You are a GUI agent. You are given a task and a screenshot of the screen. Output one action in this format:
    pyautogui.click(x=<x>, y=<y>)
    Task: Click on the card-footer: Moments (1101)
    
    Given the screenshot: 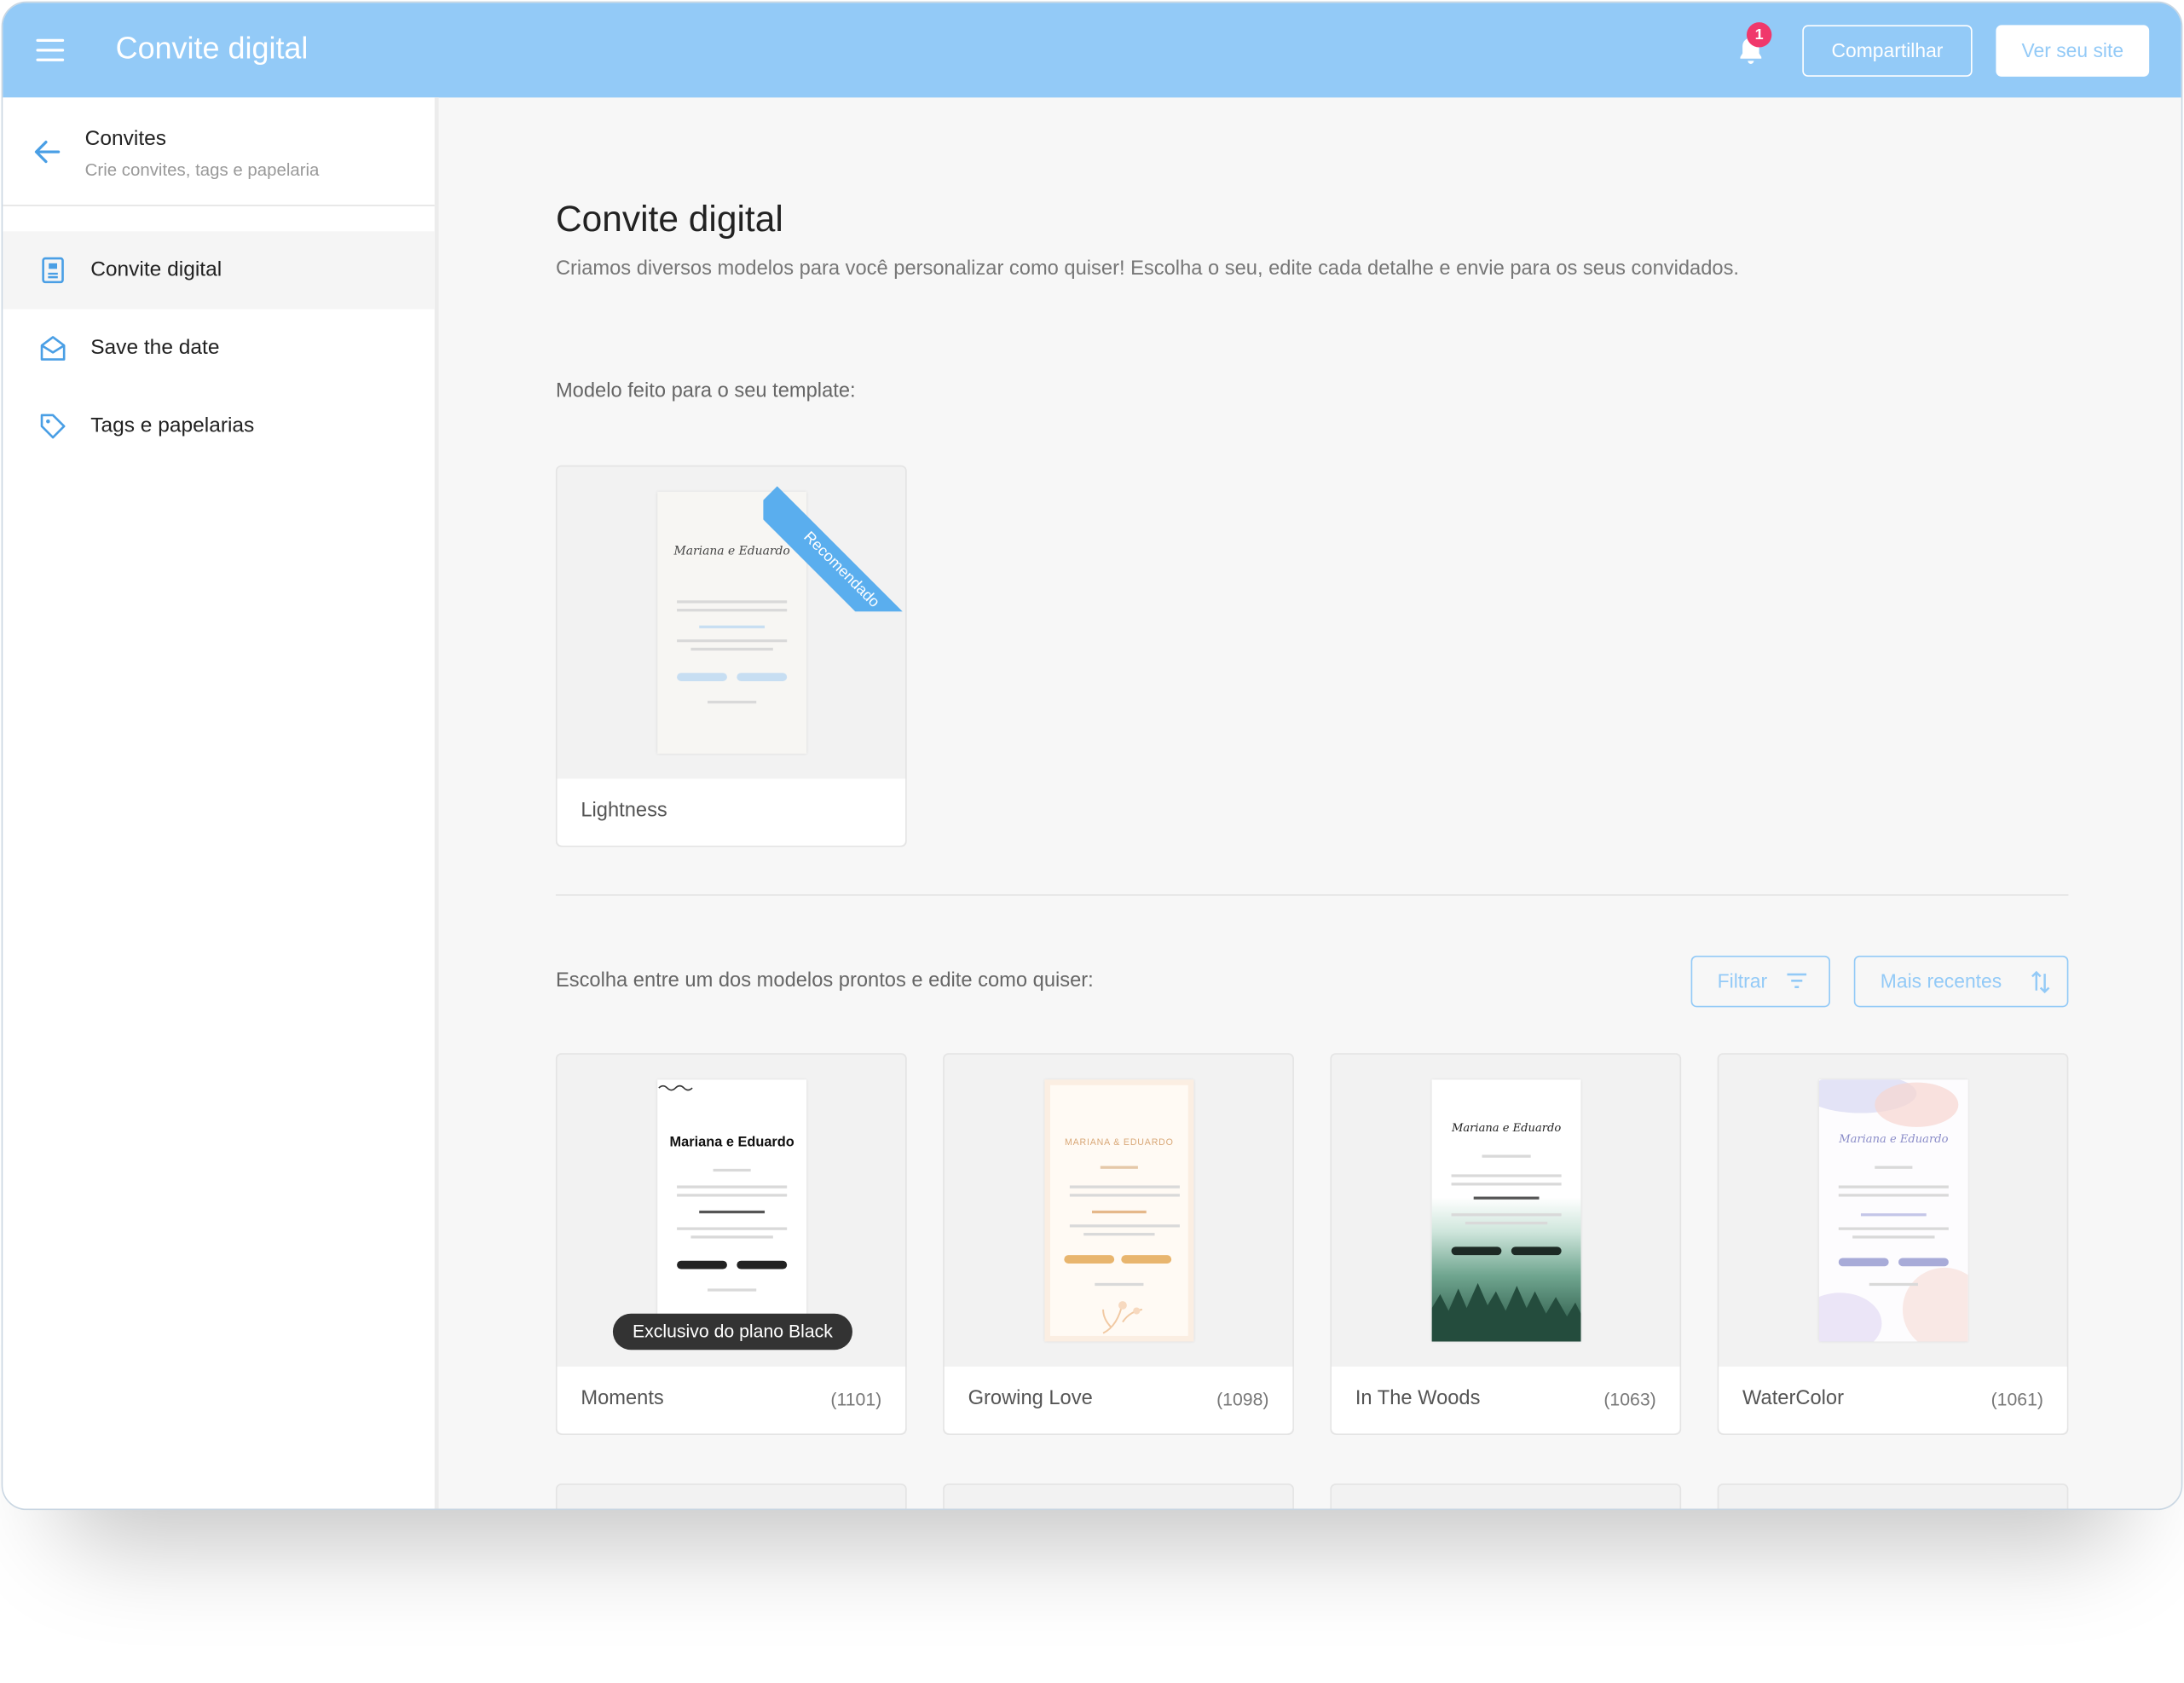 What is the action you would take?
    pyautogui.click(x=731, y=1400)
    